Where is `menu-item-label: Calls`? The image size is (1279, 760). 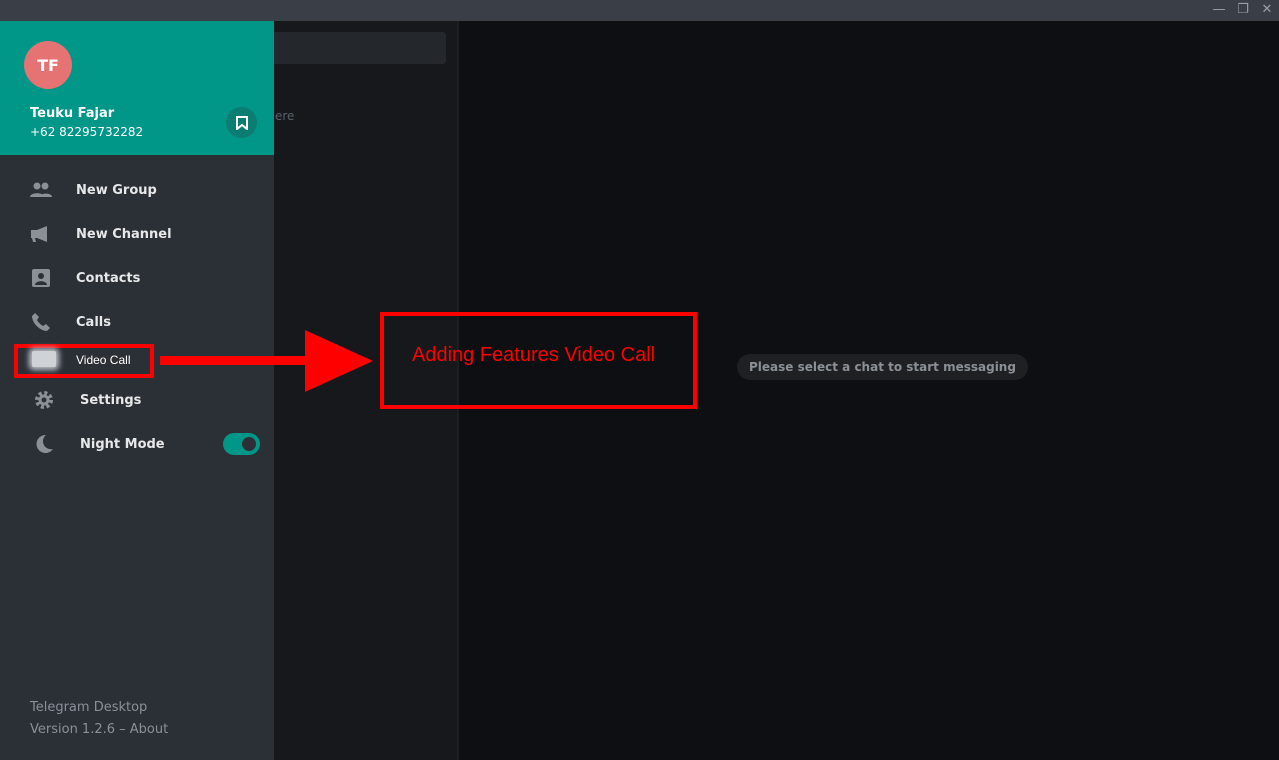
menu-item-label: Calls is located at coordinates (93, 322).